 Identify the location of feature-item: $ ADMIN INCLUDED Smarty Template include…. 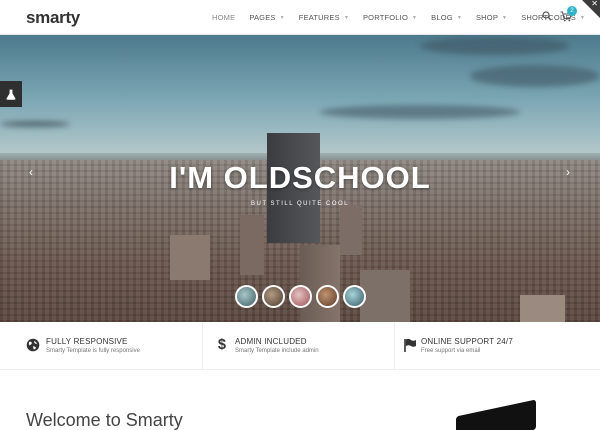
(297, 346).